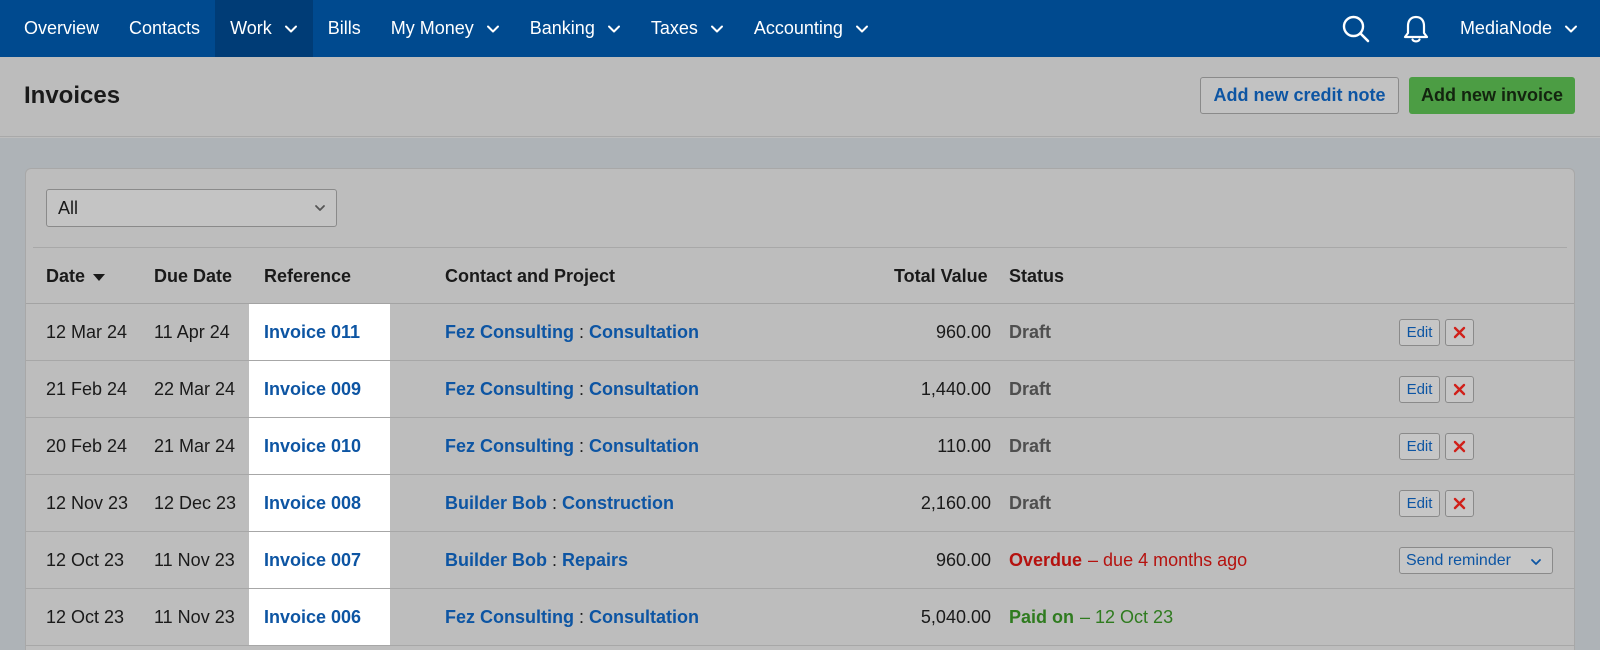 The image size is (1600, 650). Describe the element at coordinates (312, 503) in the screenshot. I see `invoice-reference-link: Invoice 008` at that location.